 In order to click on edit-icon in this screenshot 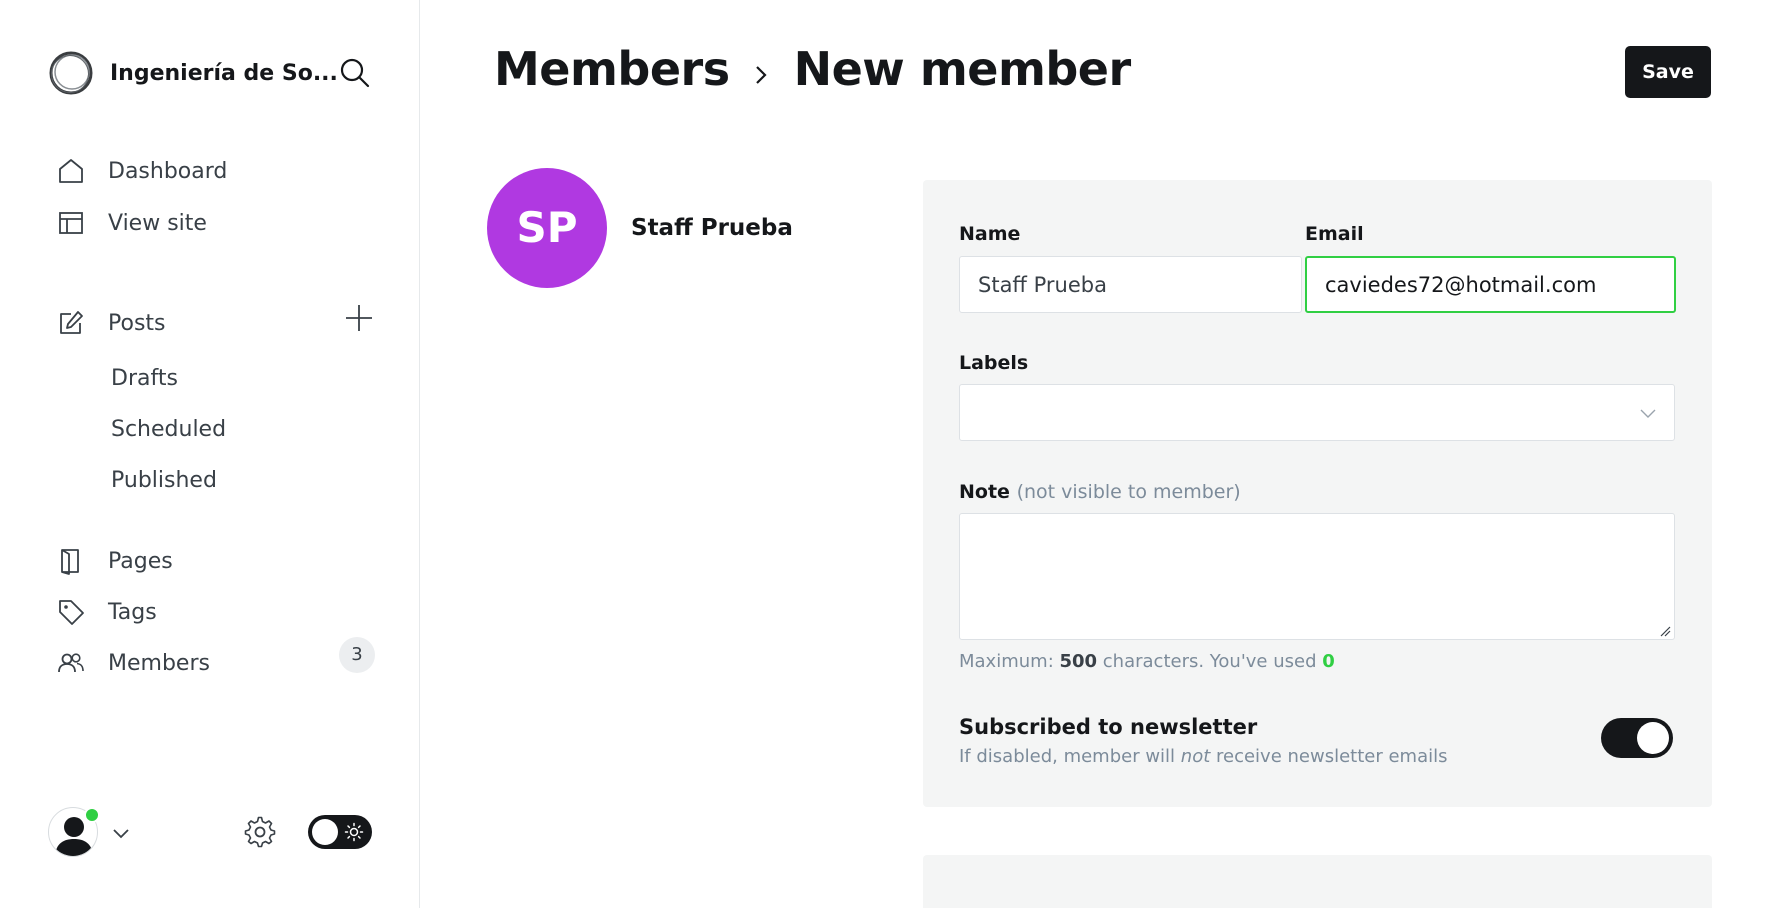, I will do `click(71, 322)`.